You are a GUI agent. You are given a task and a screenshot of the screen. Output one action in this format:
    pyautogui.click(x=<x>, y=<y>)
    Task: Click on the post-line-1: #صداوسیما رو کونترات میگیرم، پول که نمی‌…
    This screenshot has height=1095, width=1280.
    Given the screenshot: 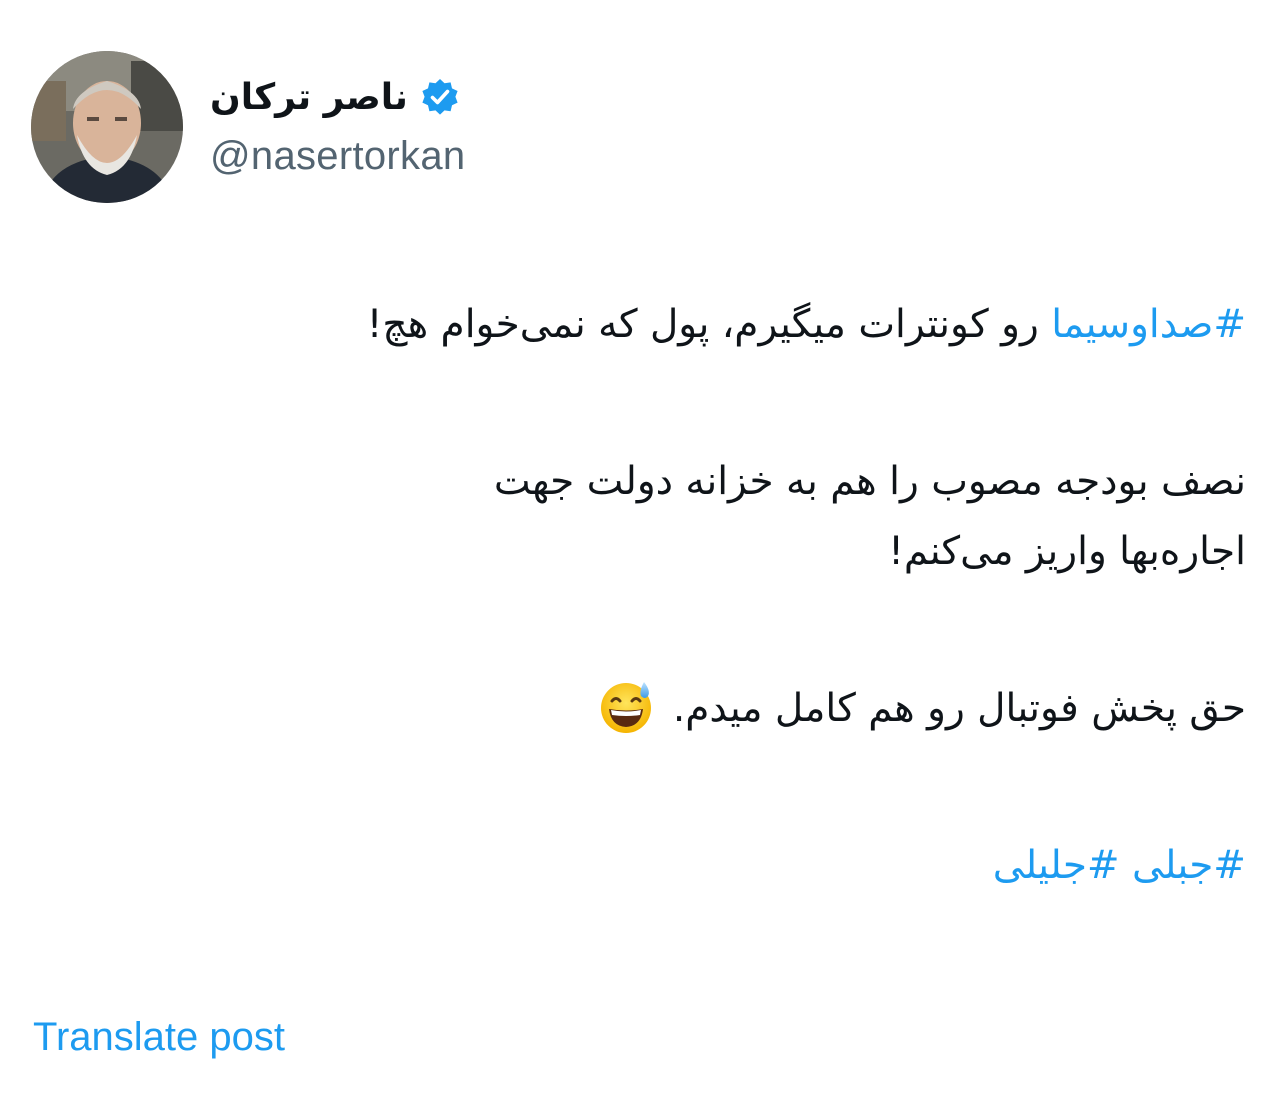 What is the action you would take?
    pyautogui.click(x=638, y=325)
    